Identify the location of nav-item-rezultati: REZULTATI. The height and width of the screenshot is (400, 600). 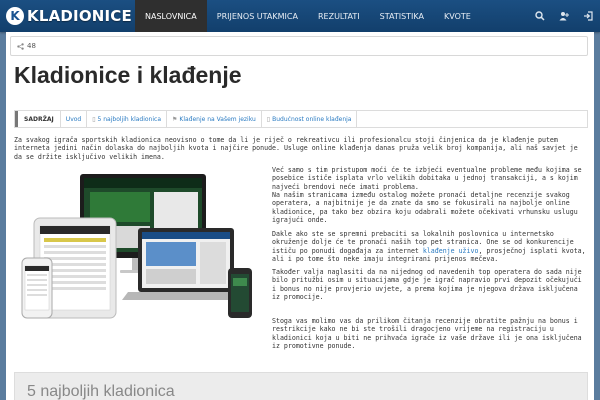
(339, 16).